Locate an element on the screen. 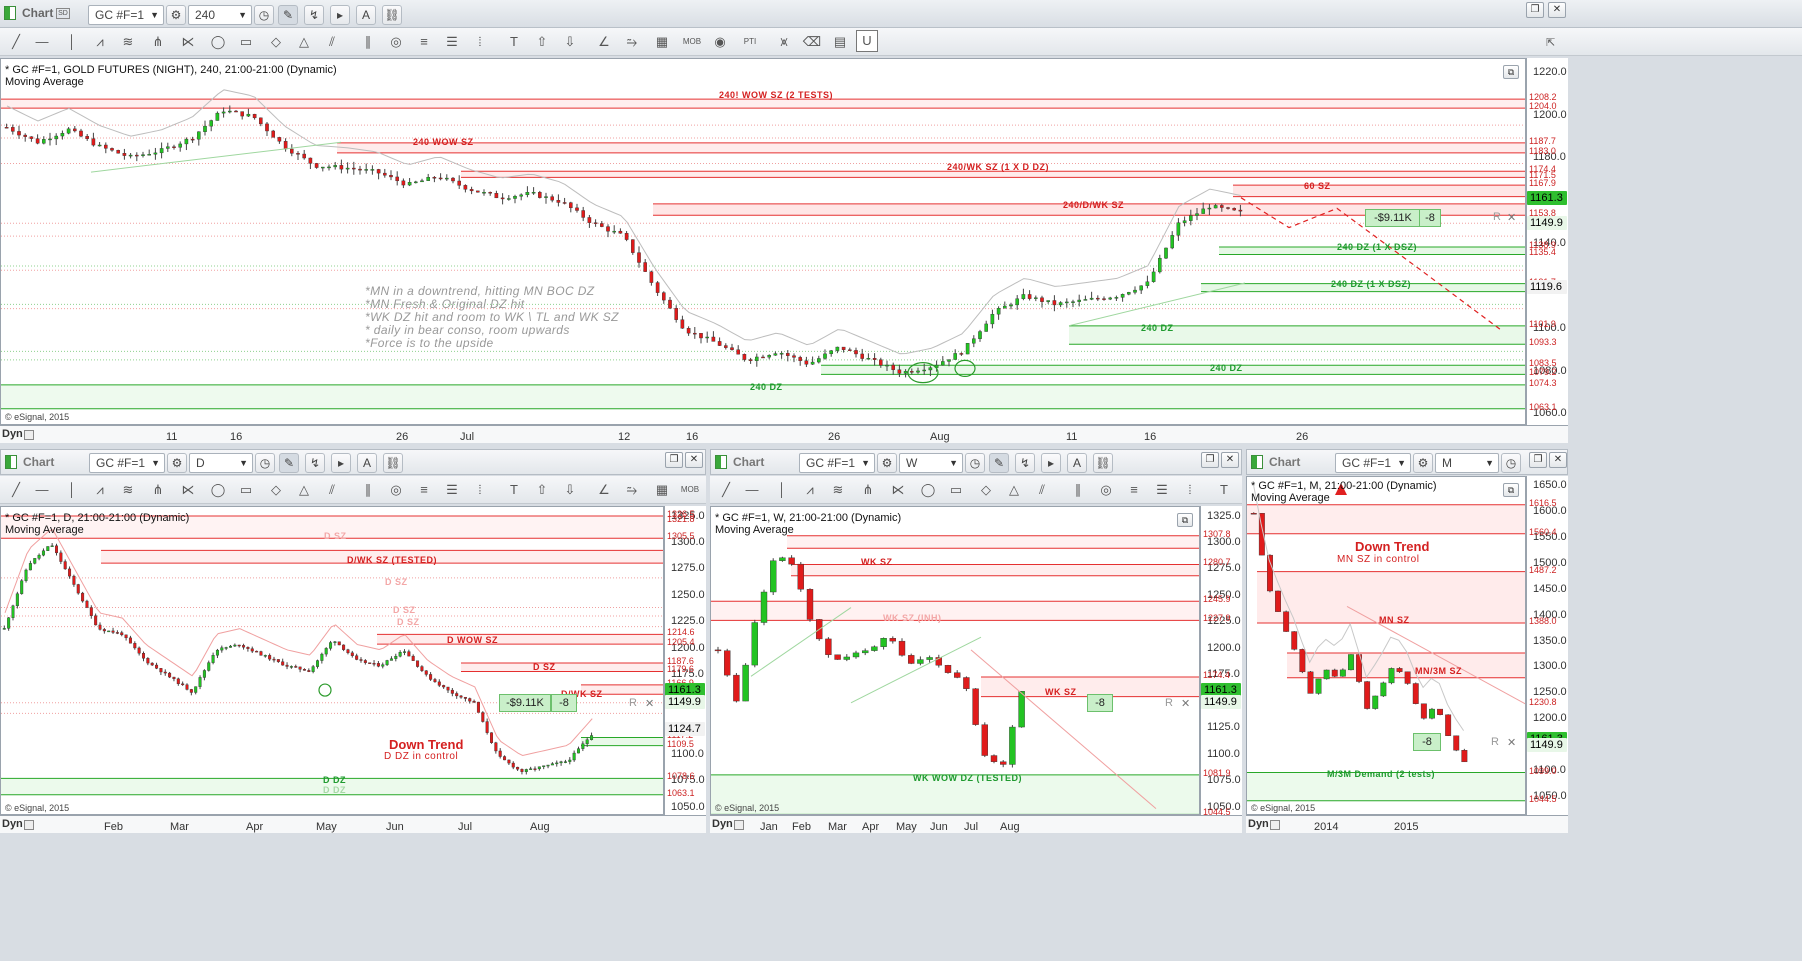 The image size is (1802, 961). monthly-time-axis: Dyn 2014 2015 is located at coordinates (1407, 824).